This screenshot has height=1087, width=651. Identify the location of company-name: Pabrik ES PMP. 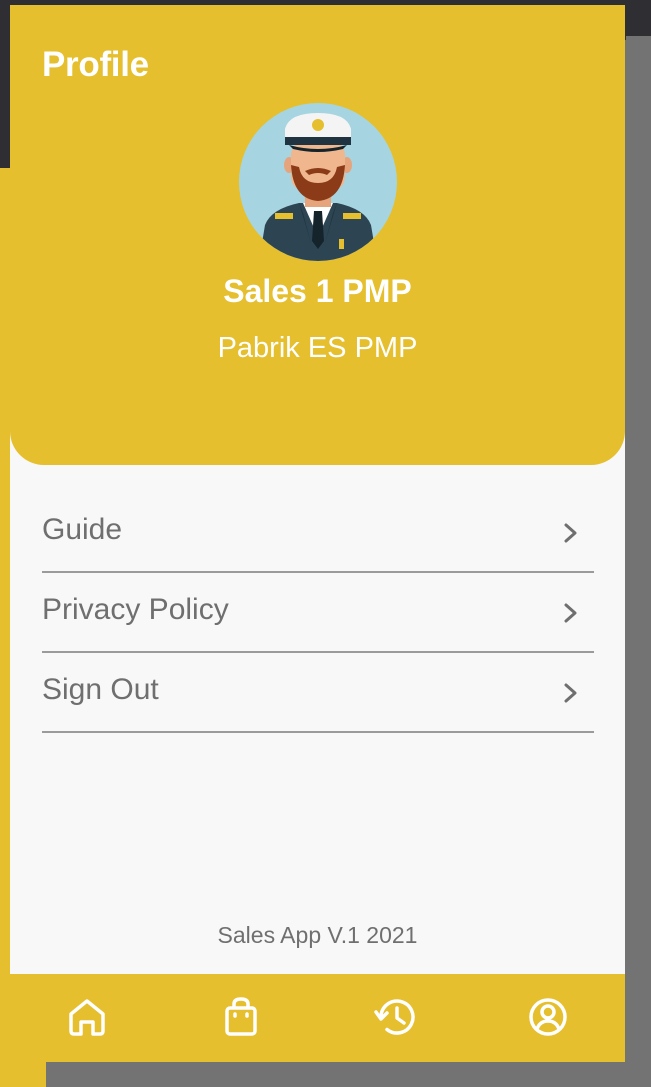
(317, 348).